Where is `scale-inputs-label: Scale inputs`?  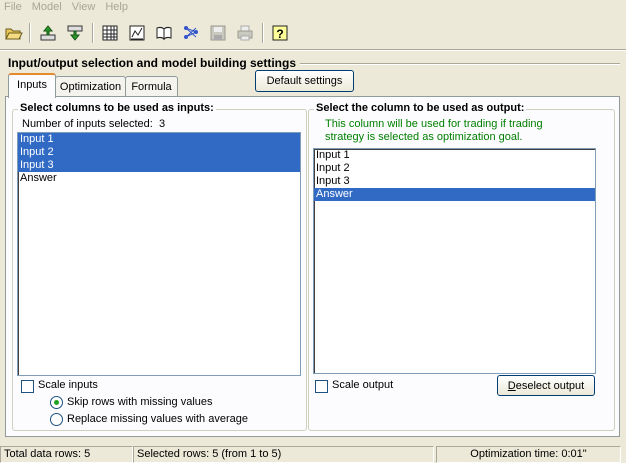
scale-inputs-label: Scale inputs is located at coordinates (68, 385).